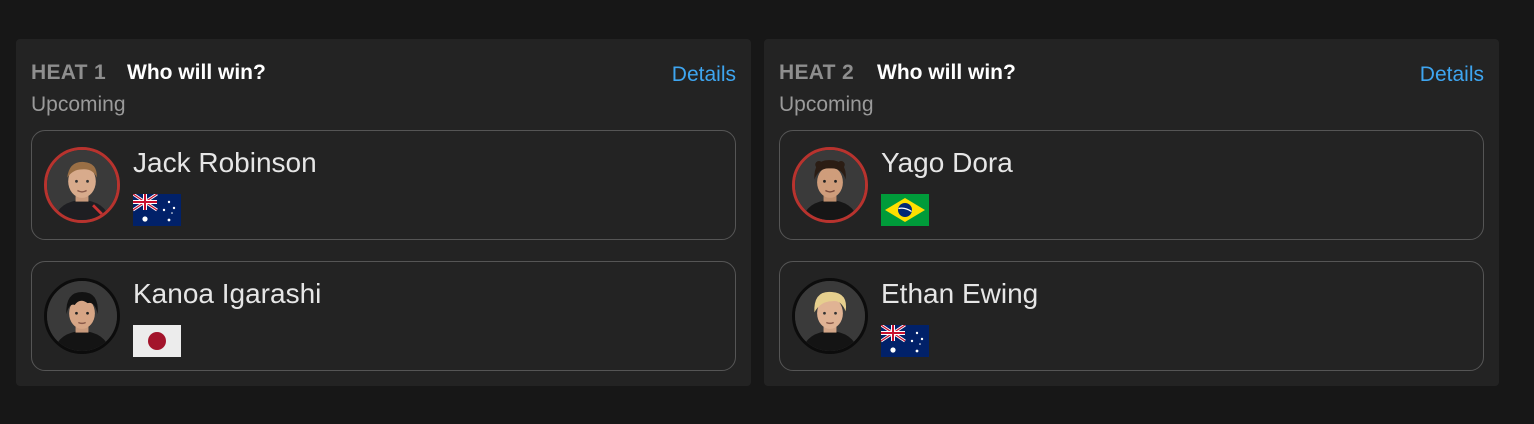 Image resolution: width=1534 pixels, height=424 pixels. Describe the element at coordinates (960, 293) in the screenshot. I see `surfer-name: Ethan Ewing` at that location.